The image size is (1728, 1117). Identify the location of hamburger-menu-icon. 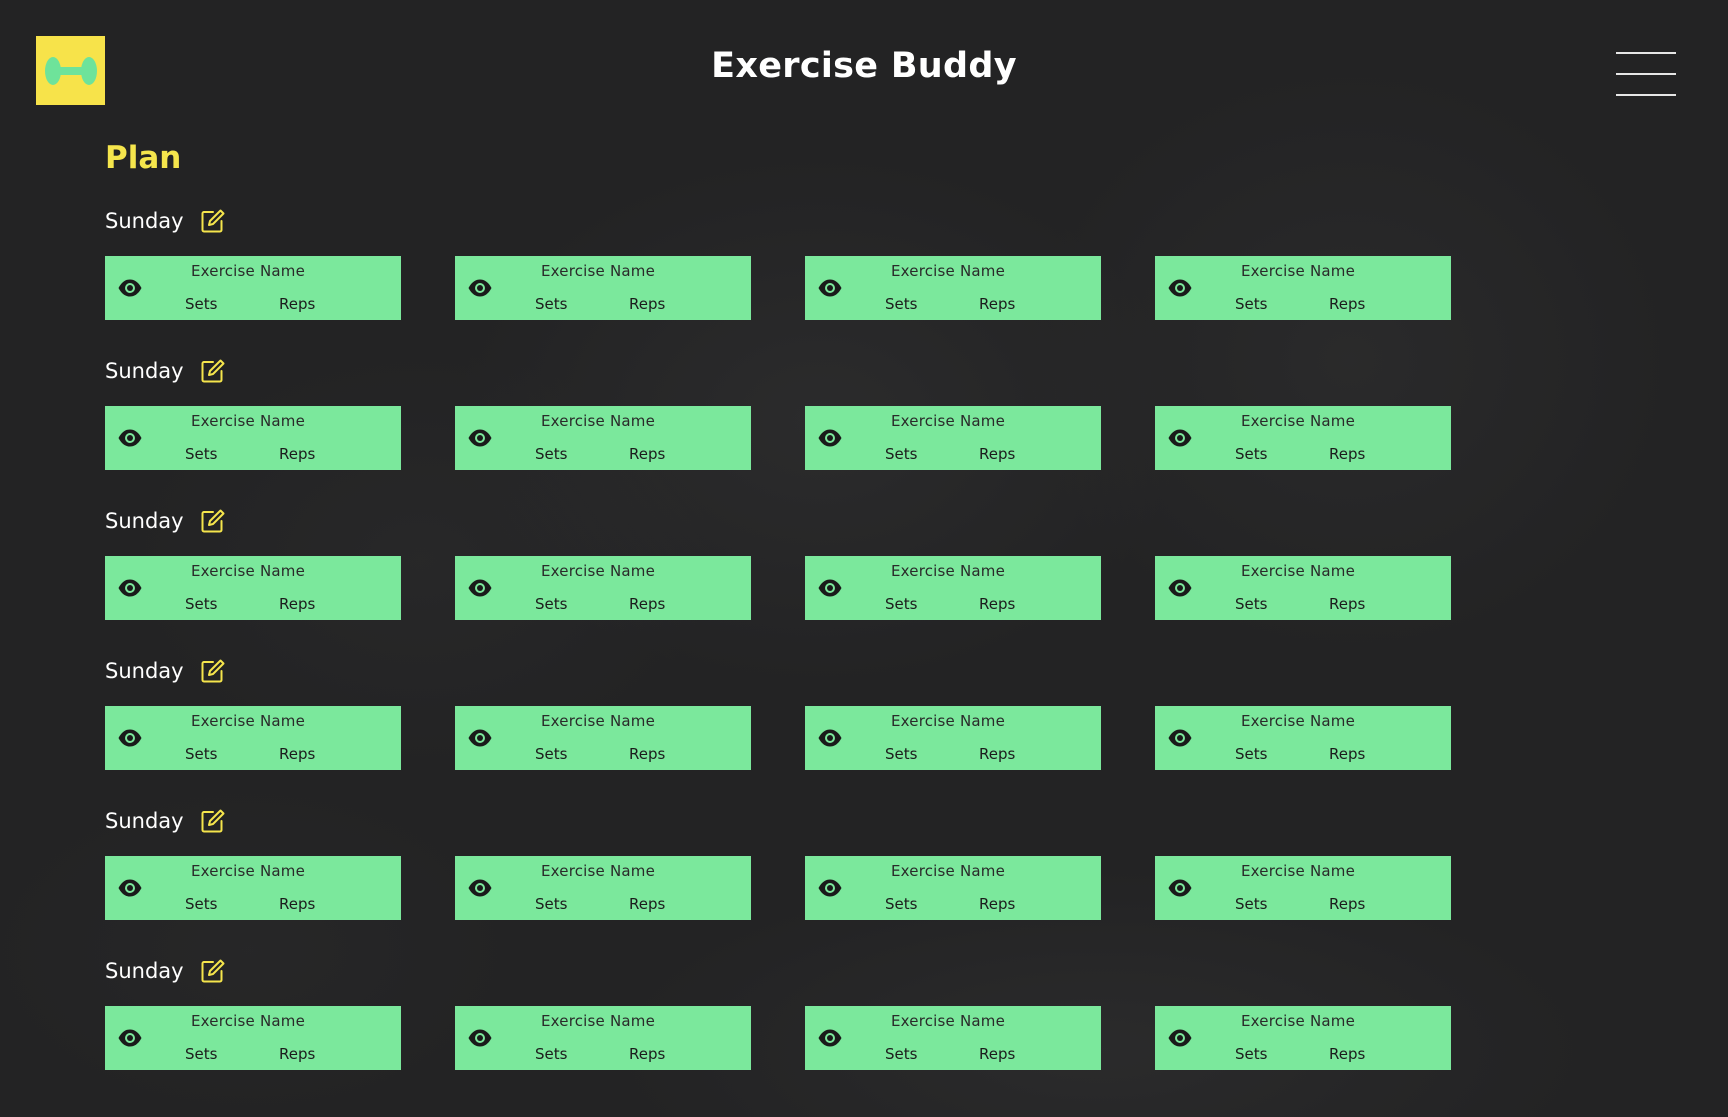
(1646, 74).